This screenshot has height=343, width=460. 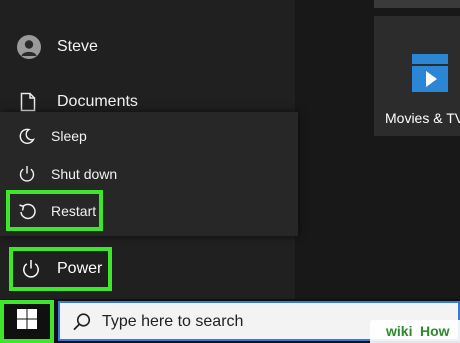 I want to click on documents-label: Documents, so click(x=97, y=101).